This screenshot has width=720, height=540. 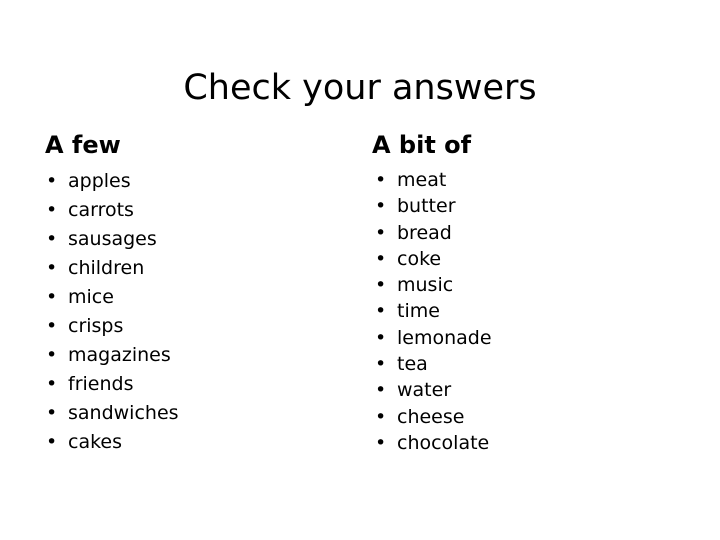 I want to click on column-heading-a-bit-of: A bit of, so click(x=422, y=145).